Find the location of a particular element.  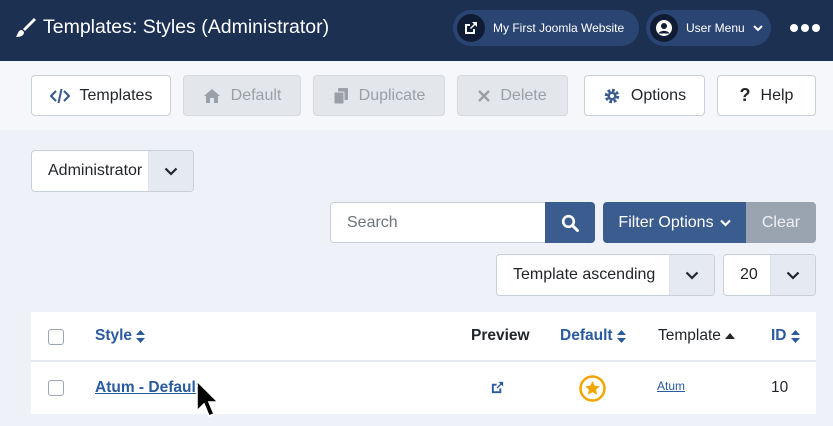

select-all-checkbox is located at coordinates (56, 337).